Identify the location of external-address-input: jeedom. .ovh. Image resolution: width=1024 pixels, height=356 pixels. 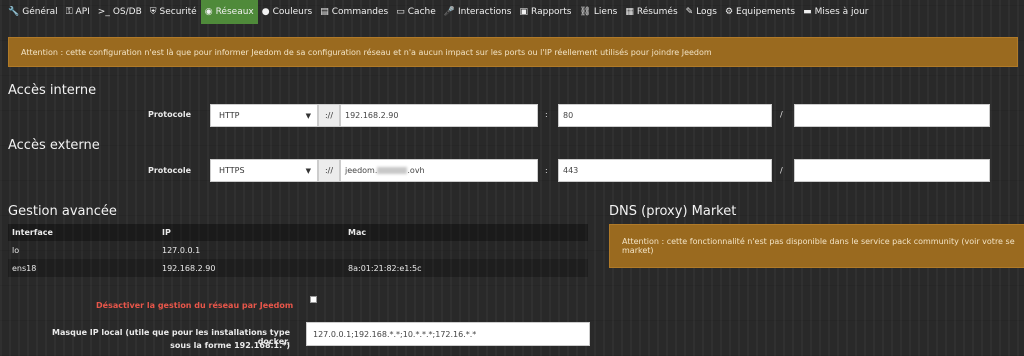
(439, 170).